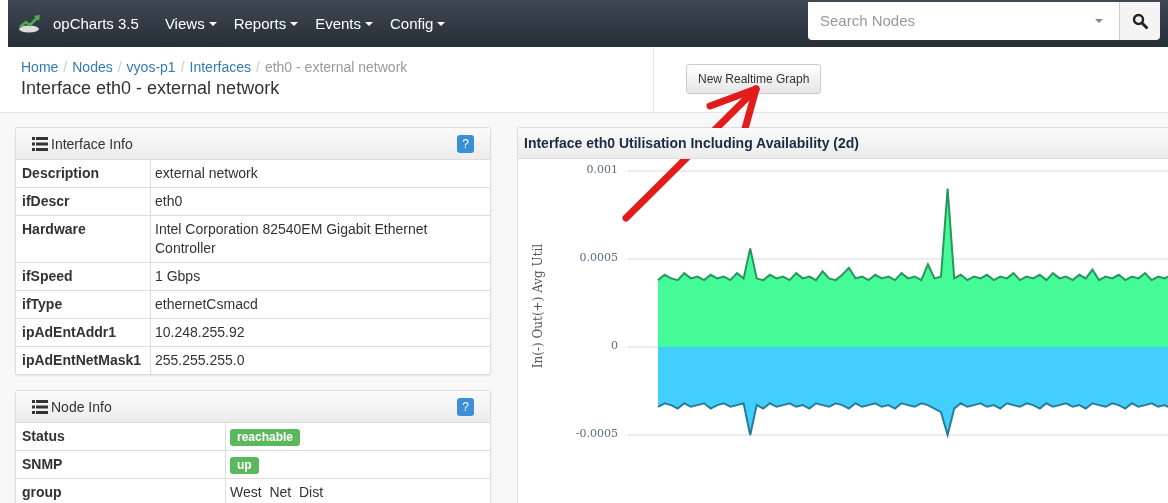  What do you see at coordinates (190, 23) in the screenshot?
I see `nav-menu: Views` at bounding box center [190, 23].